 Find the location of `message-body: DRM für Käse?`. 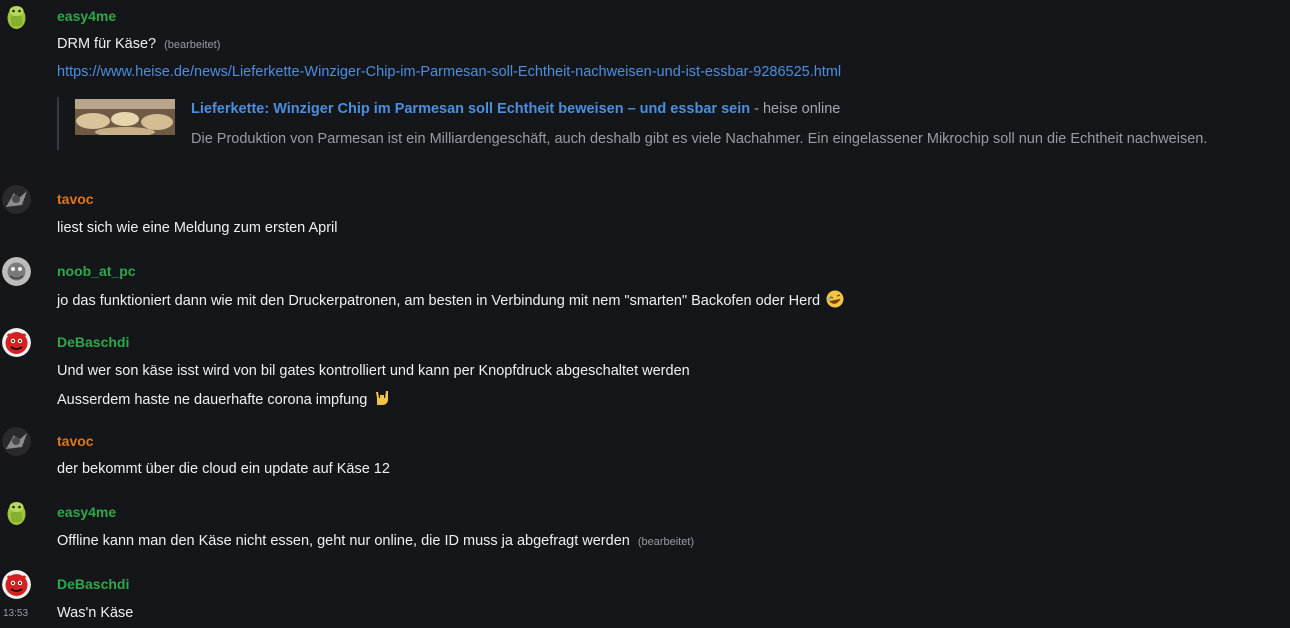

message-body: DRM für Käse? is located at coordinates (107, 44).